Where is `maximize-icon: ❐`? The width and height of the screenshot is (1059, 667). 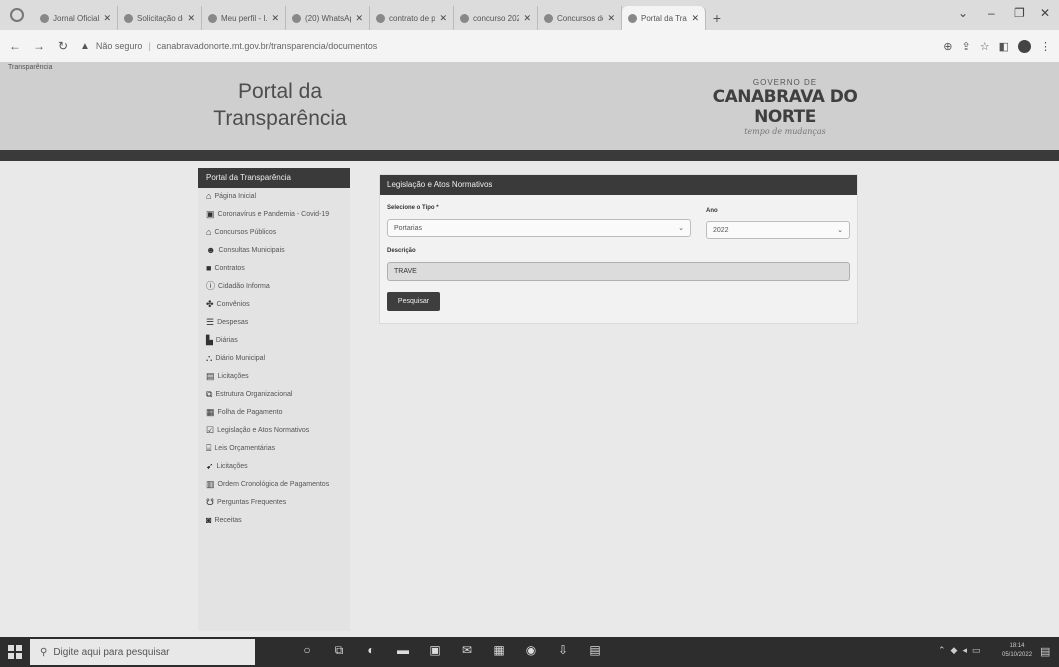
maximize-icon: ❐ is located at coordinates (1019, 13).